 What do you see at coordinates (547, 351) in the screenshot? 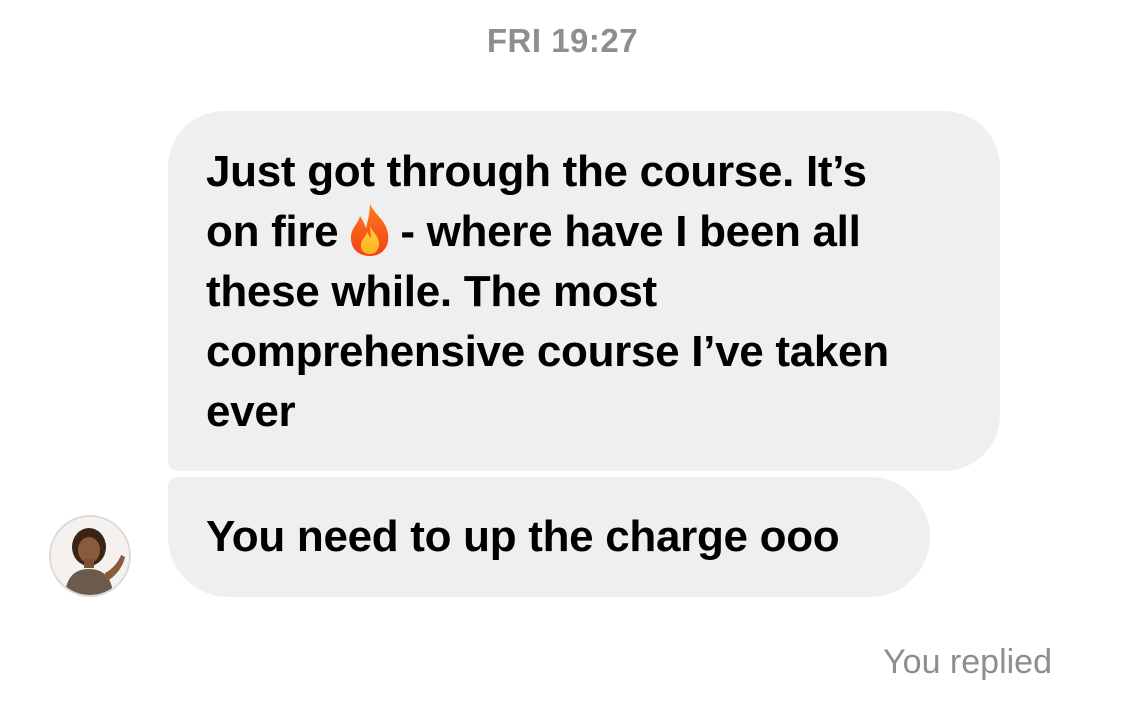
I see `message-line: comprehensive course I’ve taken` at bounding box center [547, 351].